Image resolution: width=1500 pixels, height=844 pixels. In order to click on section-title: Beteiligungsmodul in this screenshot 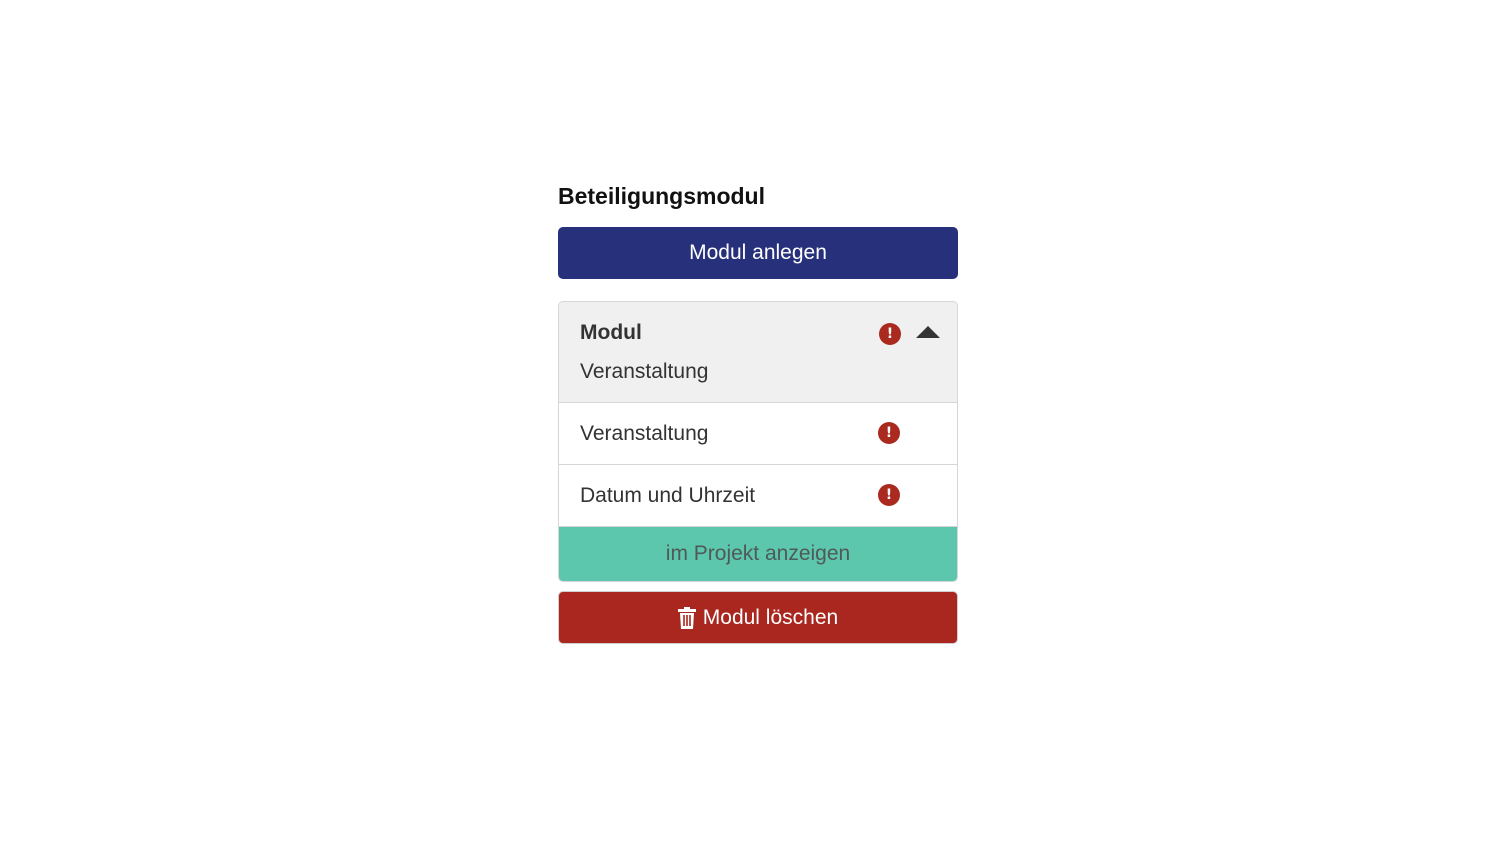, I will do `click(661, 196)`.